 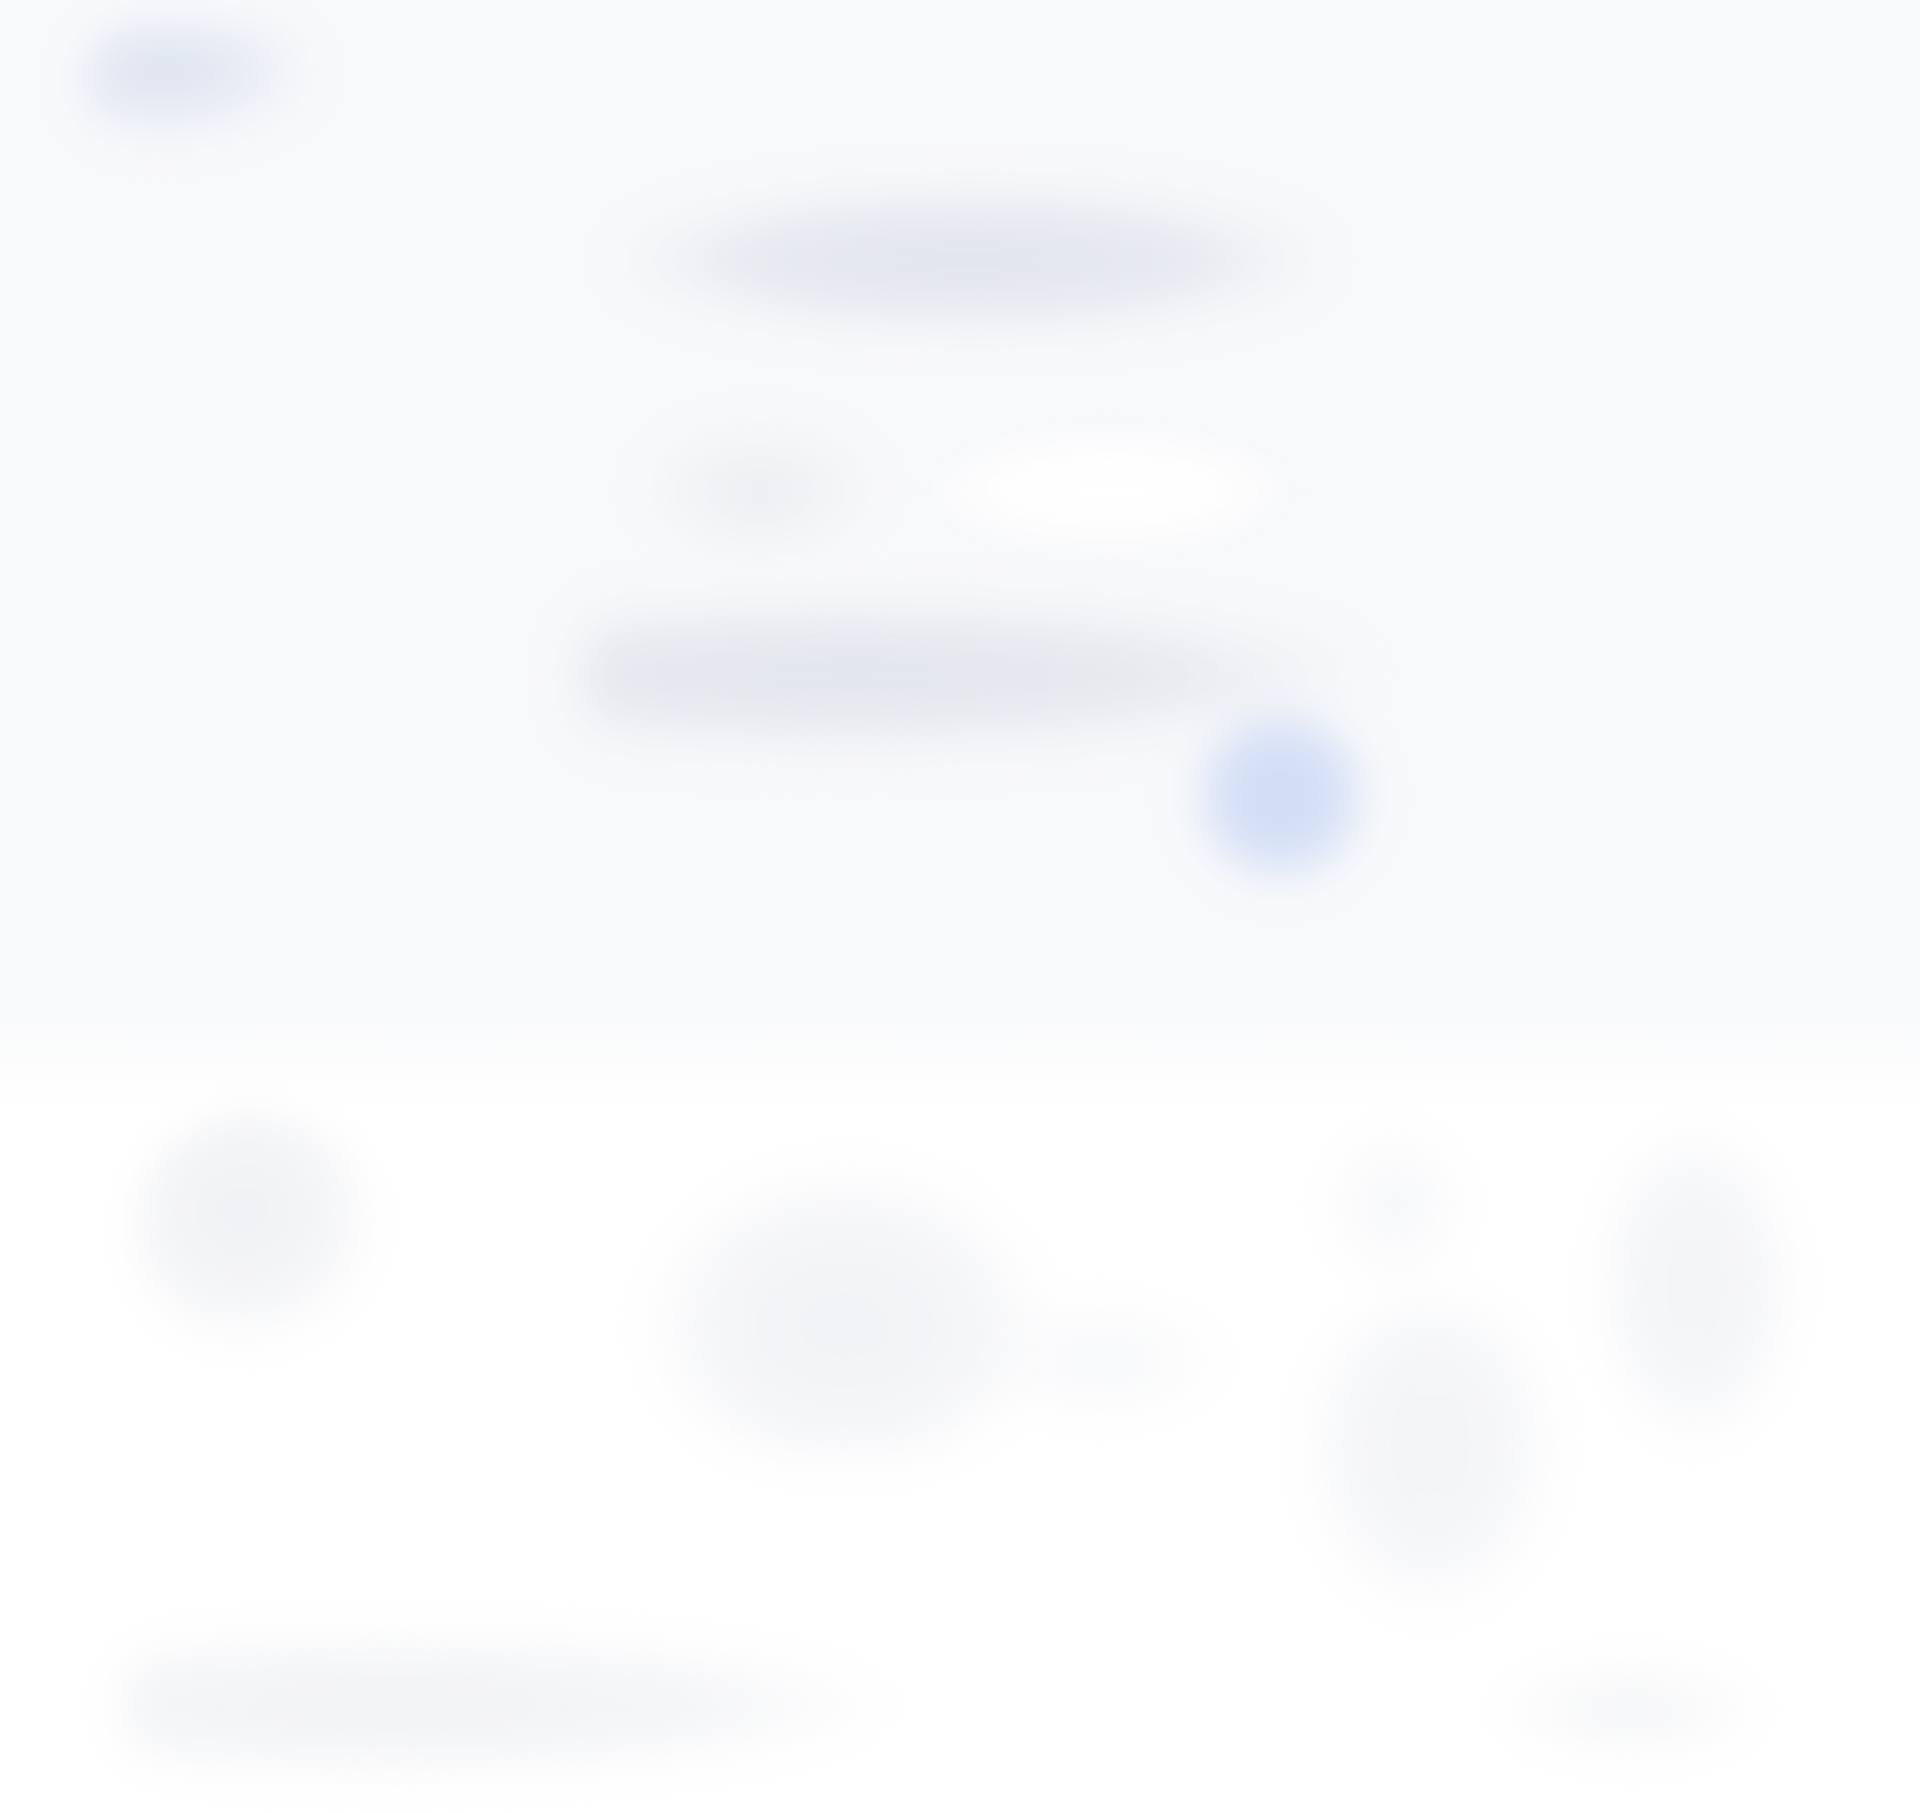 What do you see at coordinates (1280, 795) in the screenshot?
I see `blurred-circle-icon` at bounding box center [1280, 795].